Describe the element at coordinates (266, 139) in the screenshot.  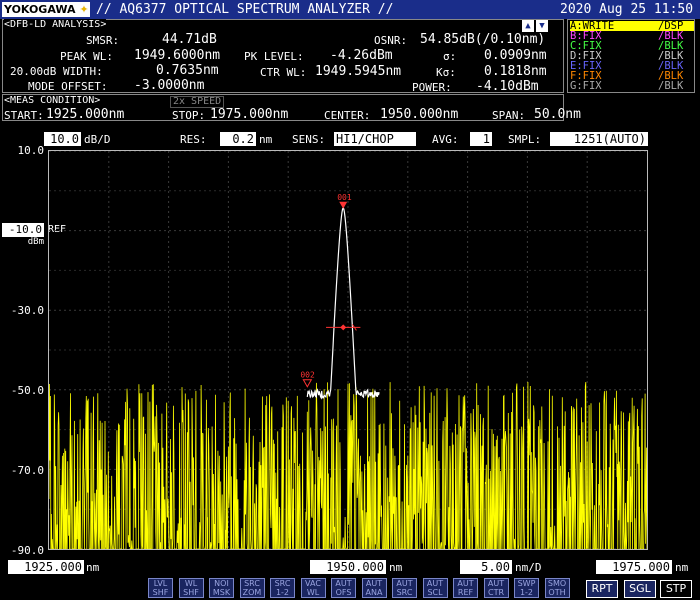
I see `res-unit: nm` at that location.